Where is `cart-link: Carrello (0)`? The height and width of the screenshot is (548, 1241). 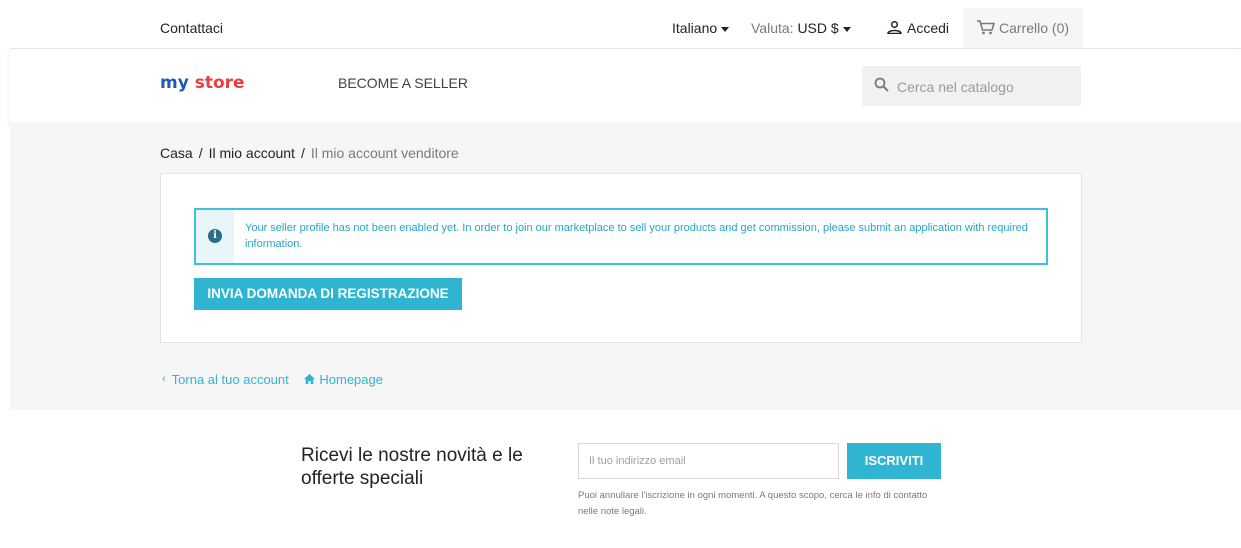 cart-link: Carrello (0) is located at coordinates (1023, 28).